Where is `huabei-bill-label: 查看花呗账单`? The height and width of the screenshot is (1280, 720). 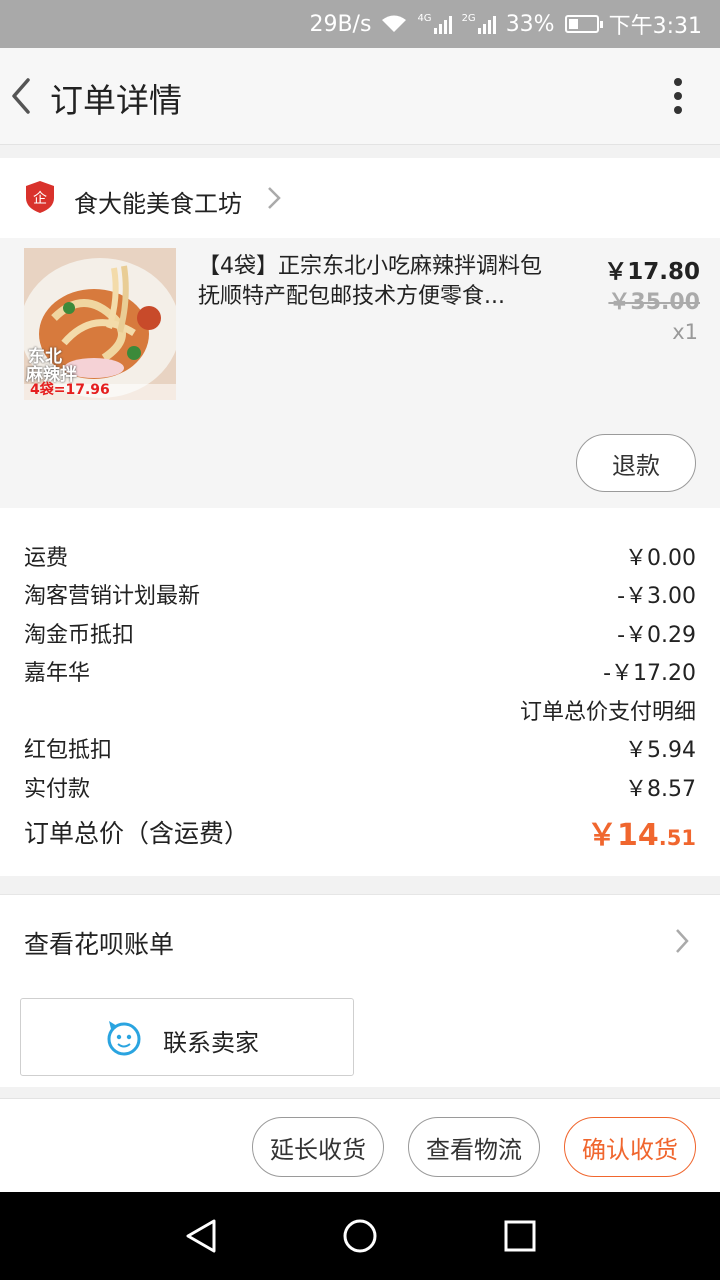 huabei-bill-label: 查看花呗账单 is located at coordinates (99, 944).